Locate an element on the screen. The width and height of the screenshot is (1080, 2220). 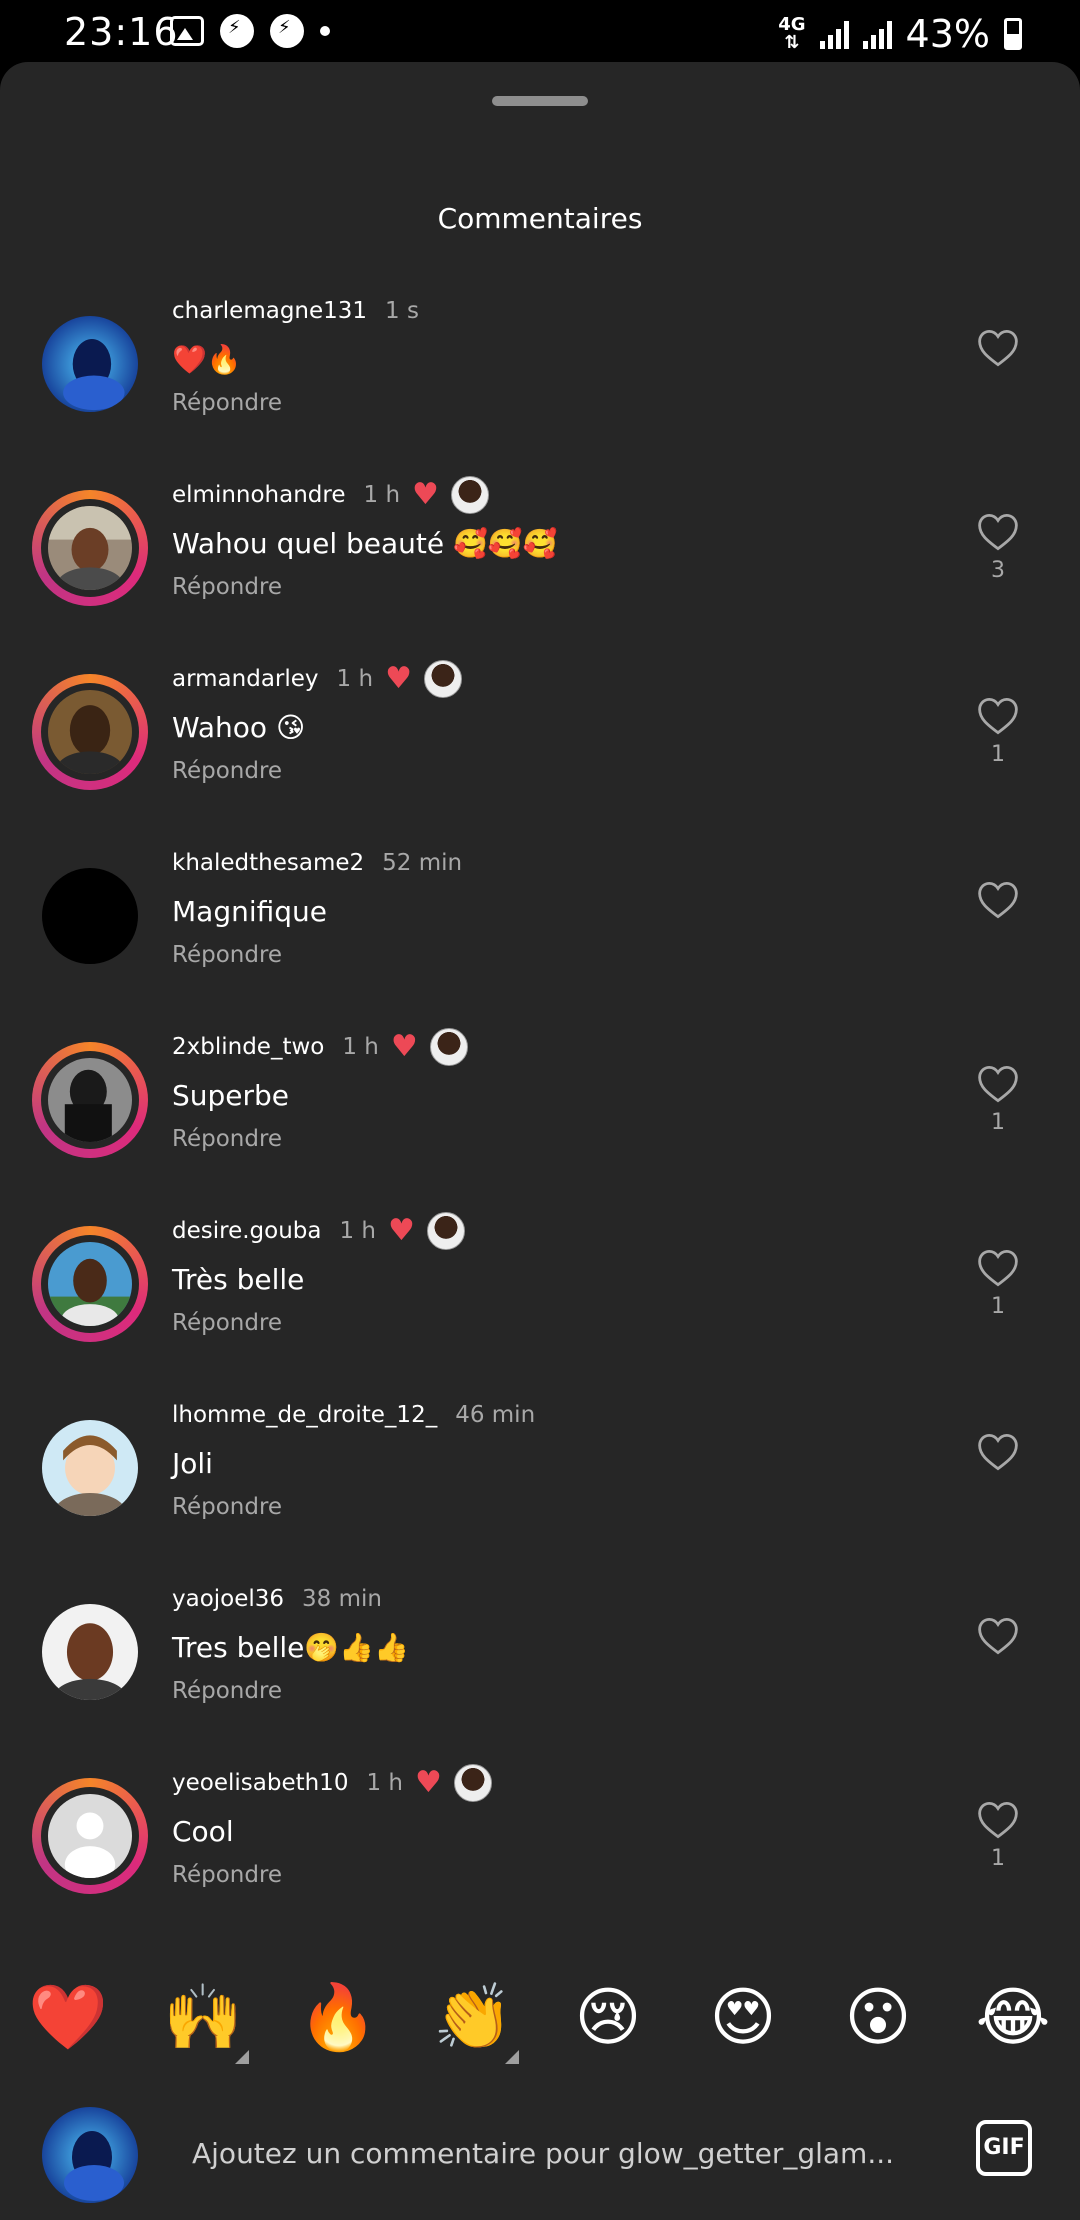
comment-item: yaojoel36 38 min Tres belle🤭👍👍 Répondre is located at coordinates (540, 1652).